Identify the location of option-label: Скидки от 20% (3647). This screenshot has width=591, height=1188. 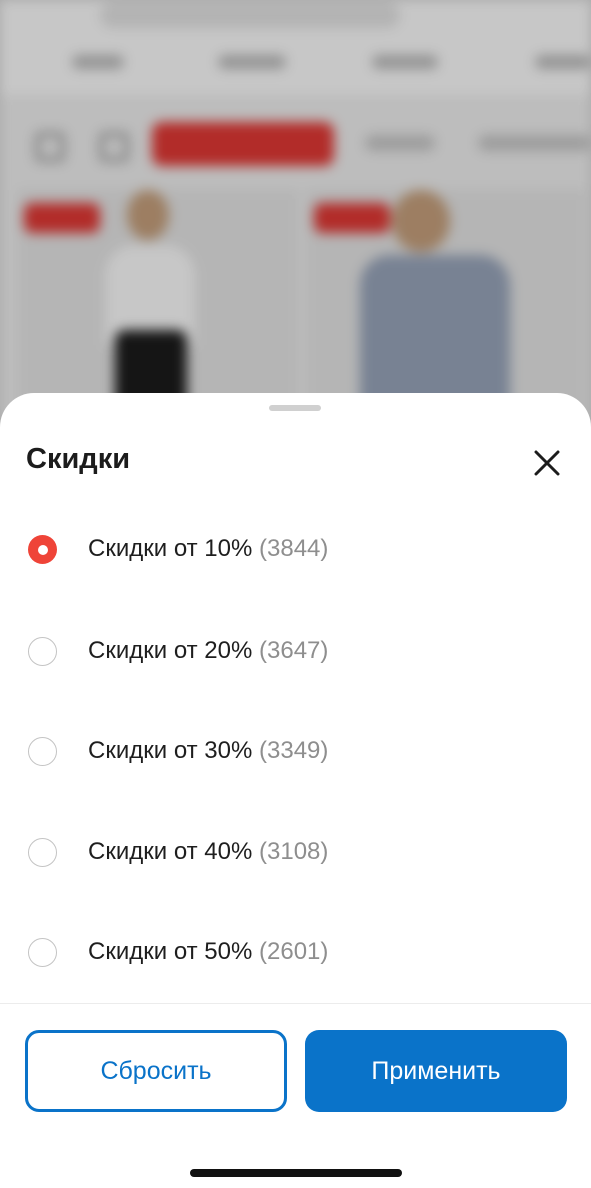
(208, 650).